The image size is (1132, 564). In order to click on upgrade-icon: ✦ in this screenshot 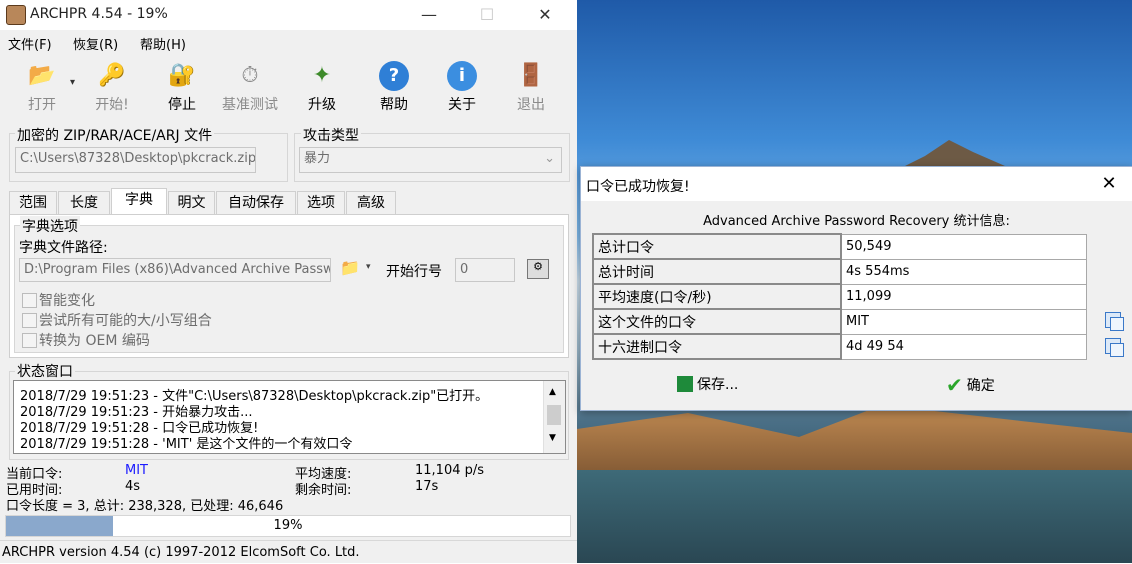, I will do `click(322, 75)`.